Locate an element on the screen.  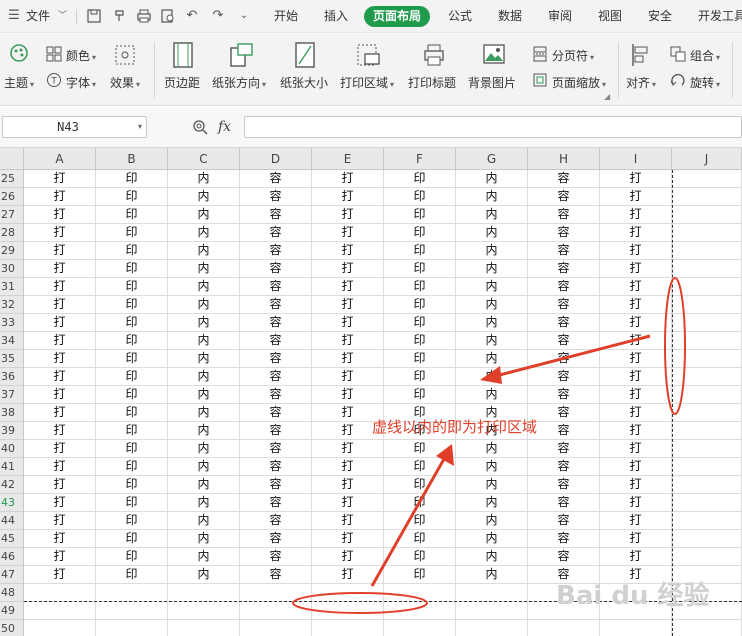
cell-b35: 印 is located at coordinates (132, 359).